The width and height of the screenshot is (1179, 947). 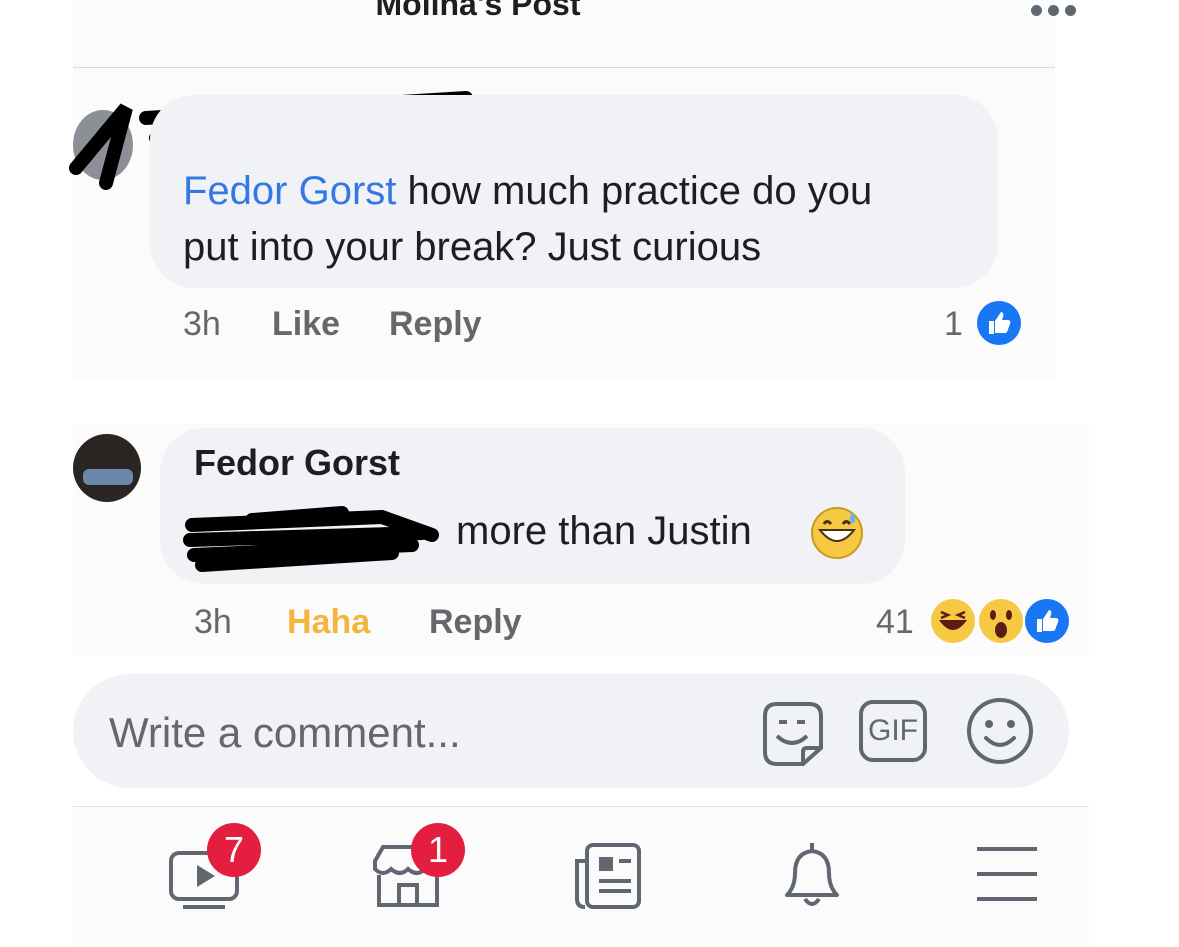 What do you see at coordinates (1007, 874) in the screenshot?
I see `menu-icon` at bounding box center [1007, 874].